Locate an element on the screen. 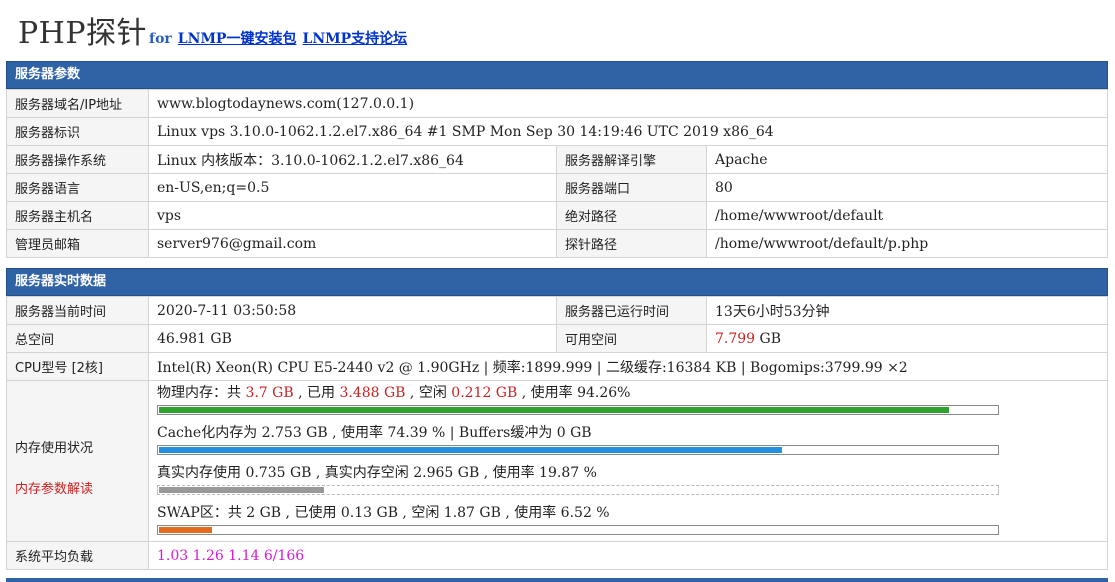 This screenshot has height=582, width=1115. engine-label: 服务器解译引擎 is located at coordinates (631, 159).